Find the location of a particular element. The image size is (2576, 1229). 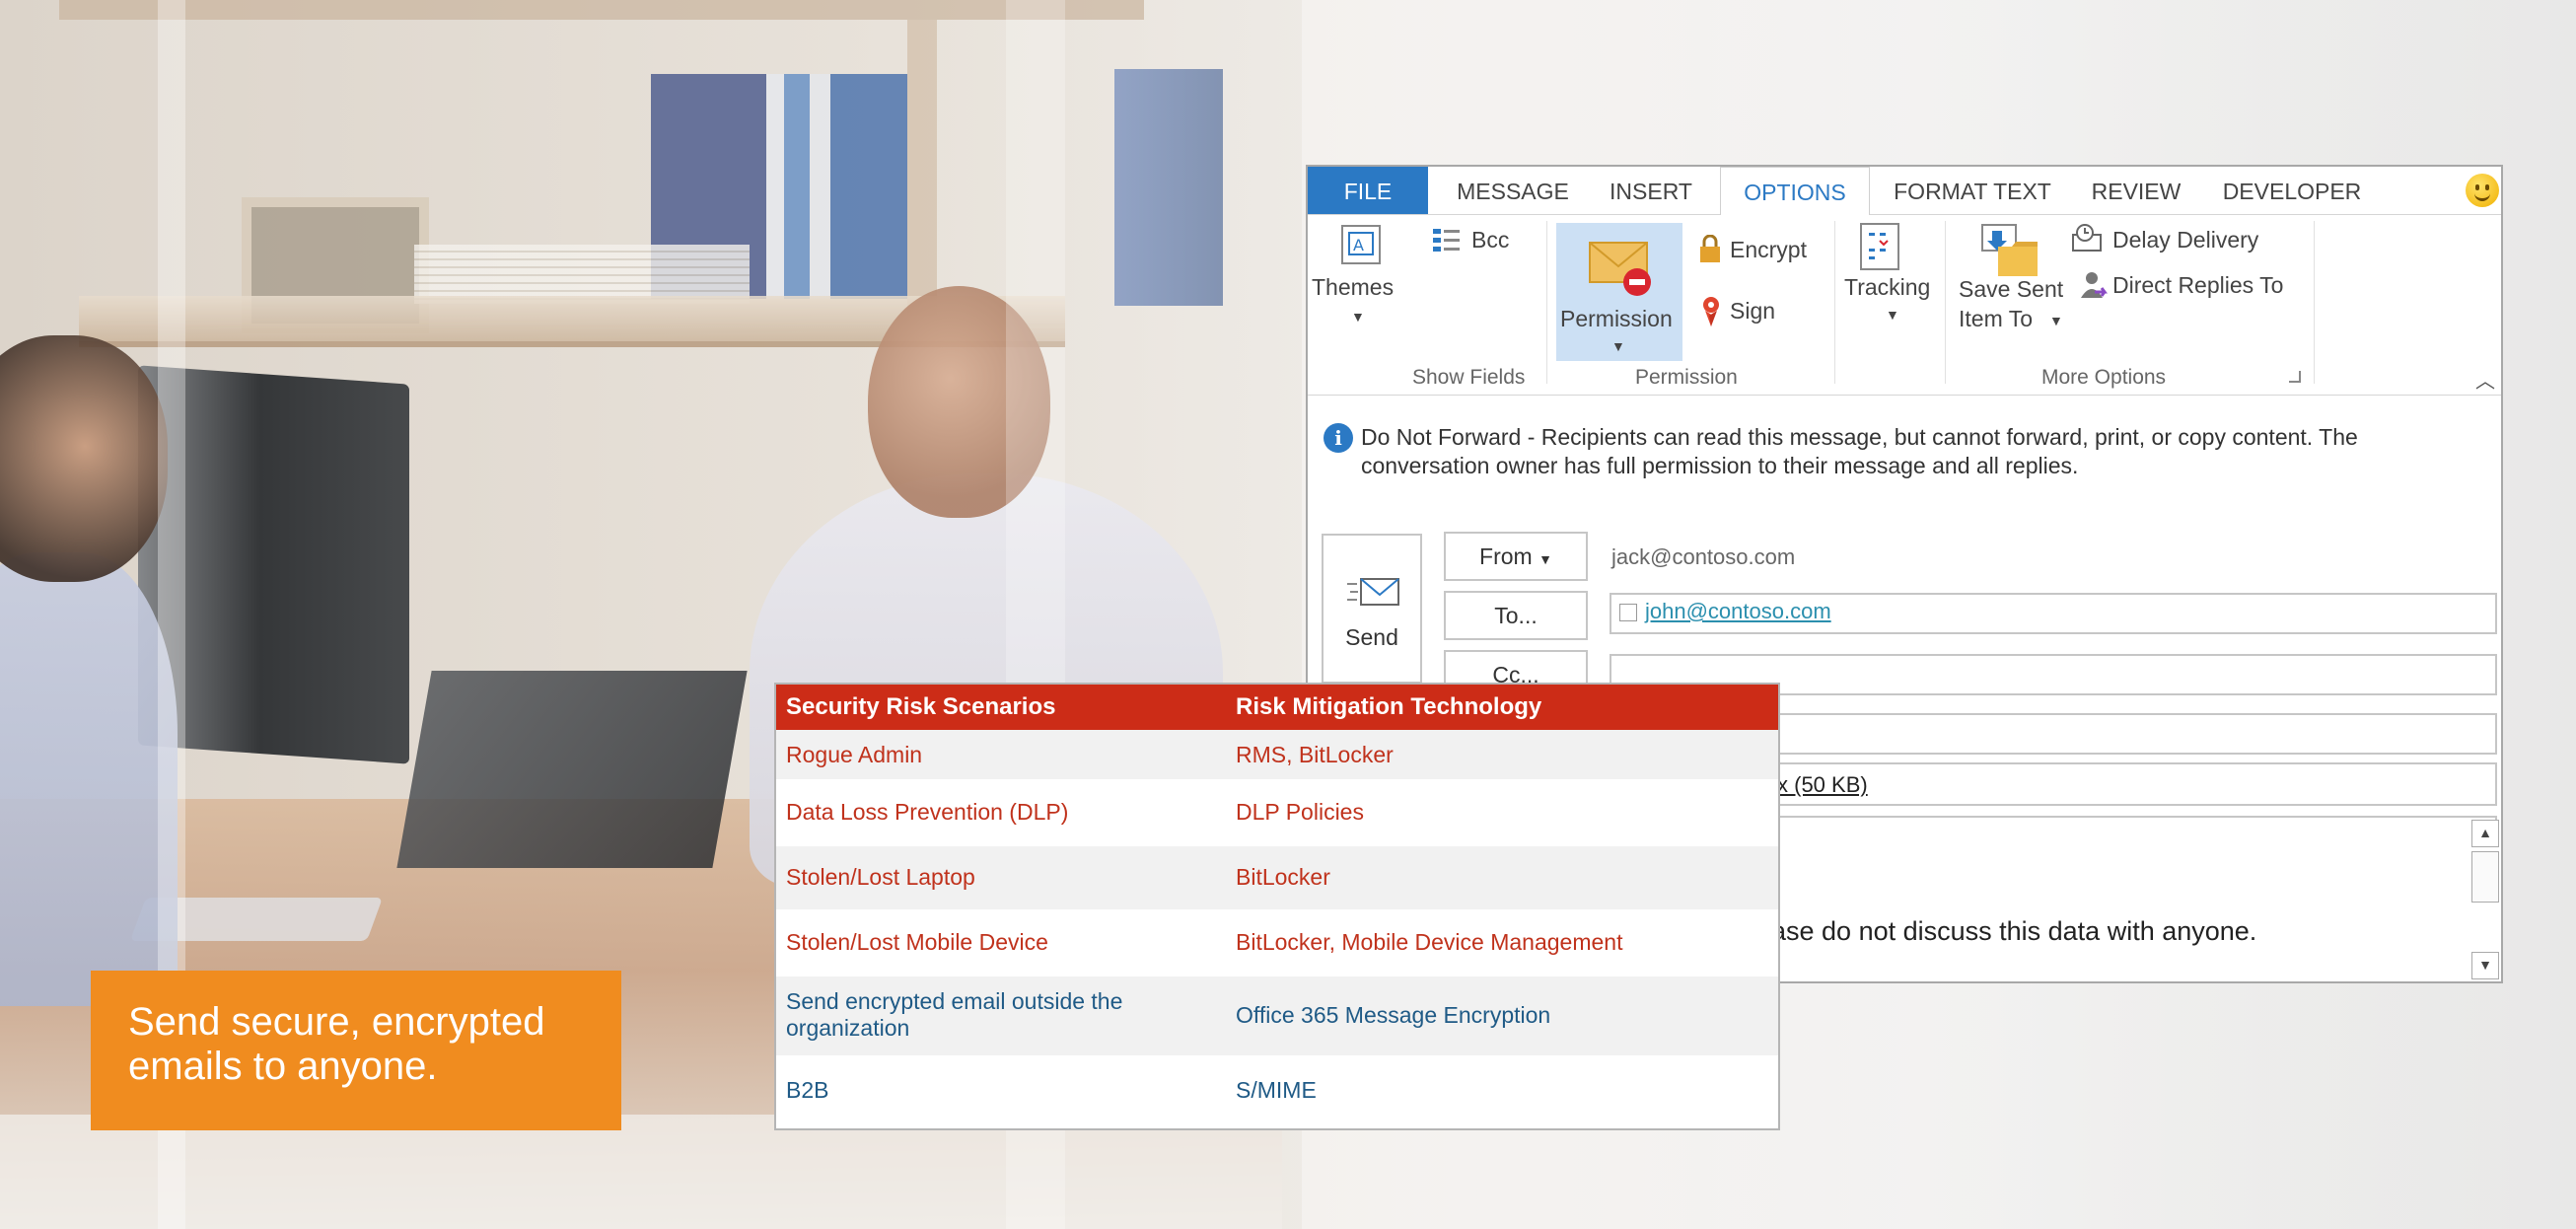

save-sent-dropdown-icon: ▼ is located at coordinates (2056, 320).